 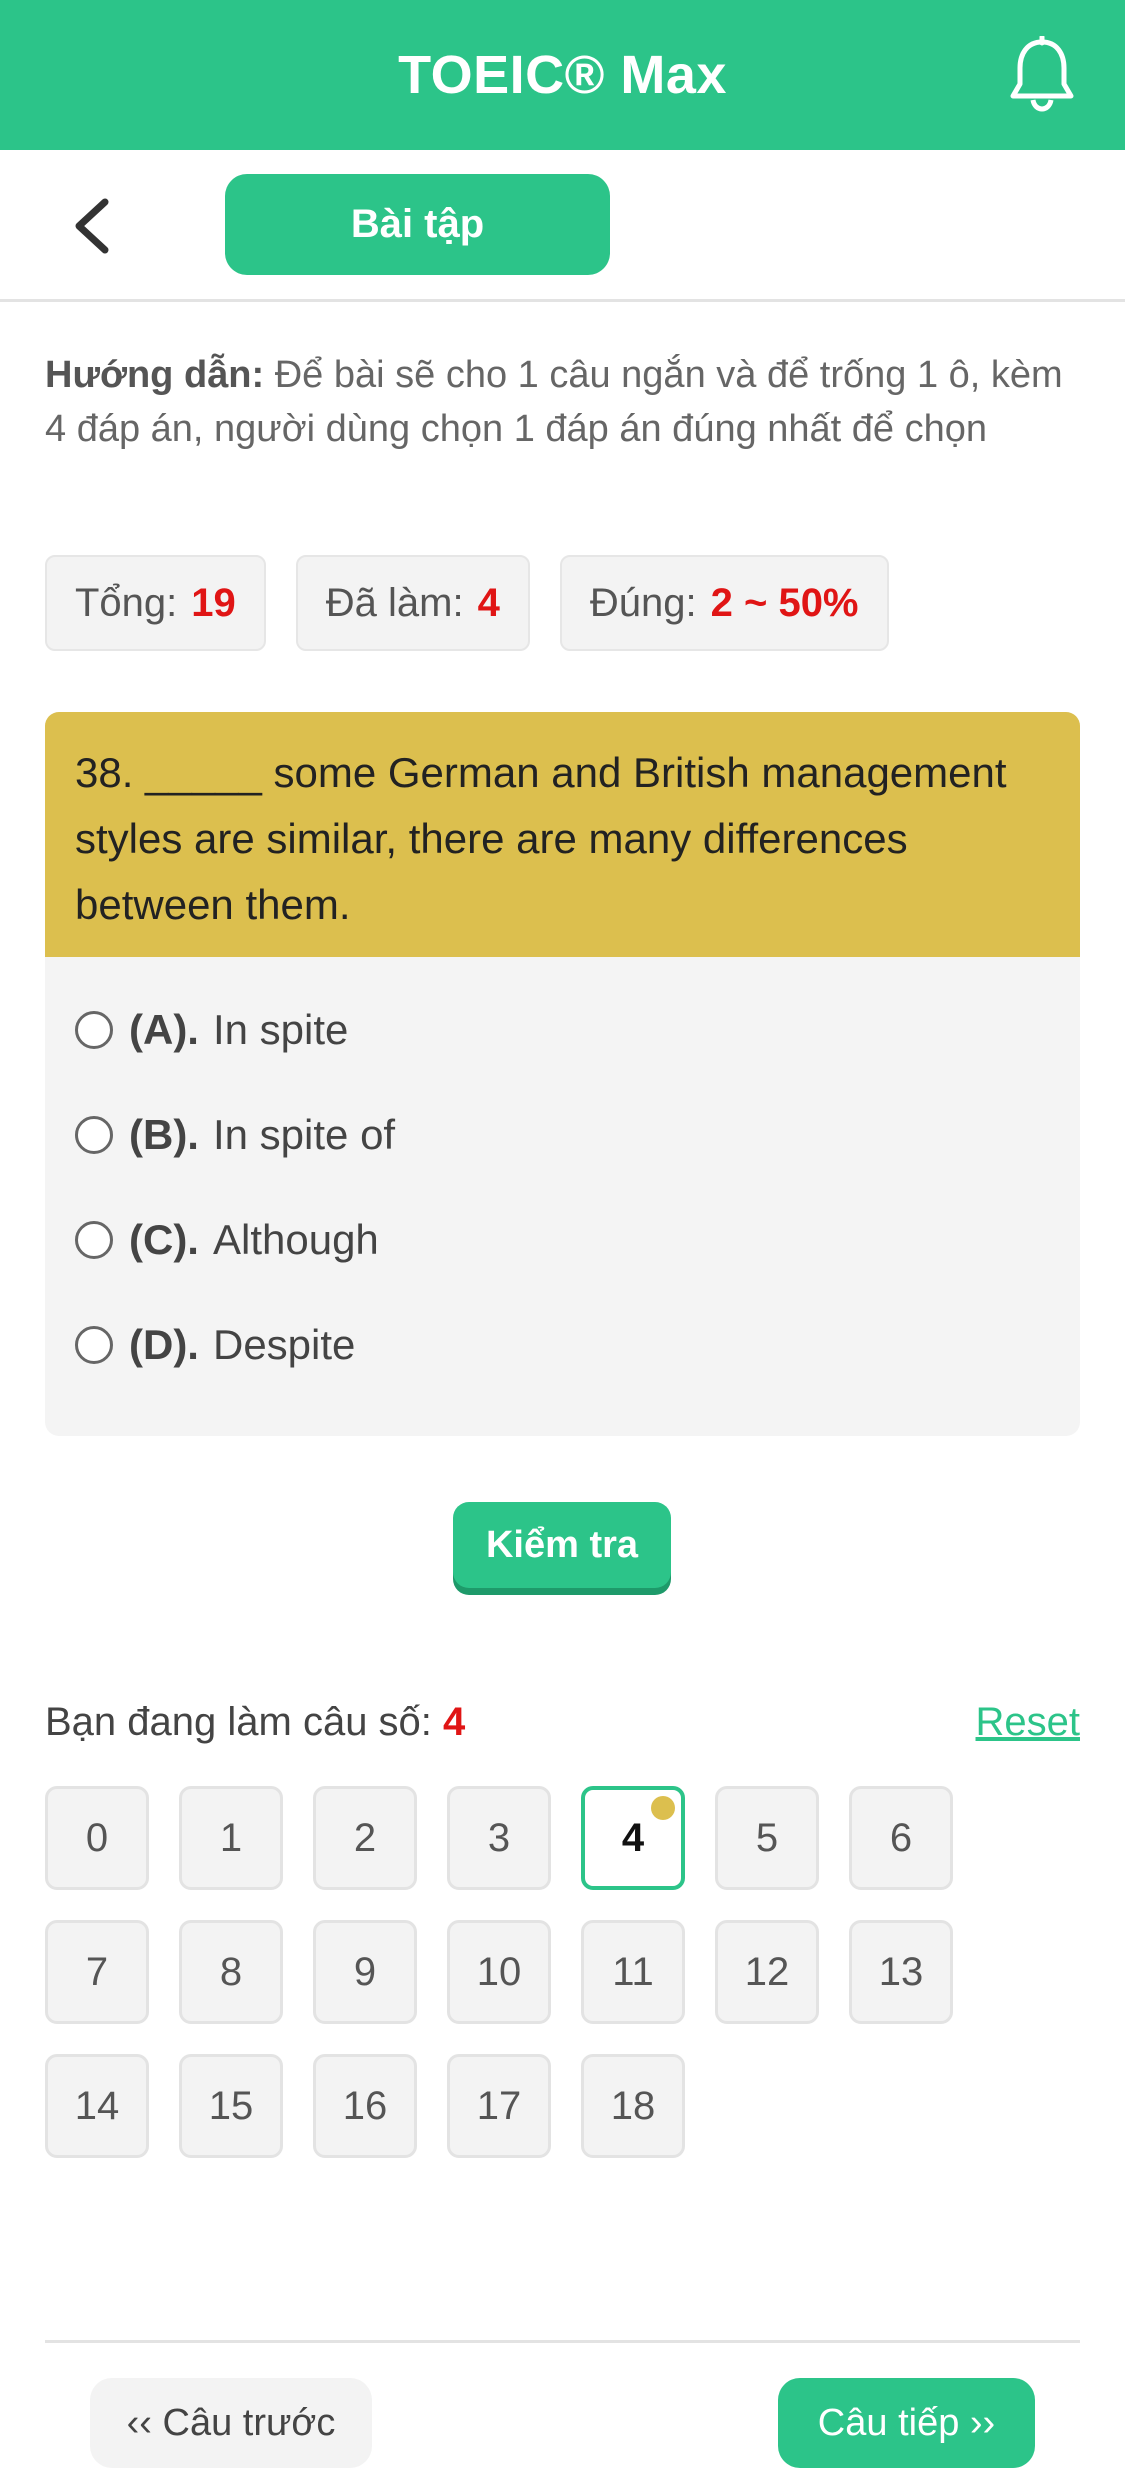 What do you see at coordinates (633, 2106) in the screenshot?
I see `question-number-cell: 18` at bounding box center [633, 2106].